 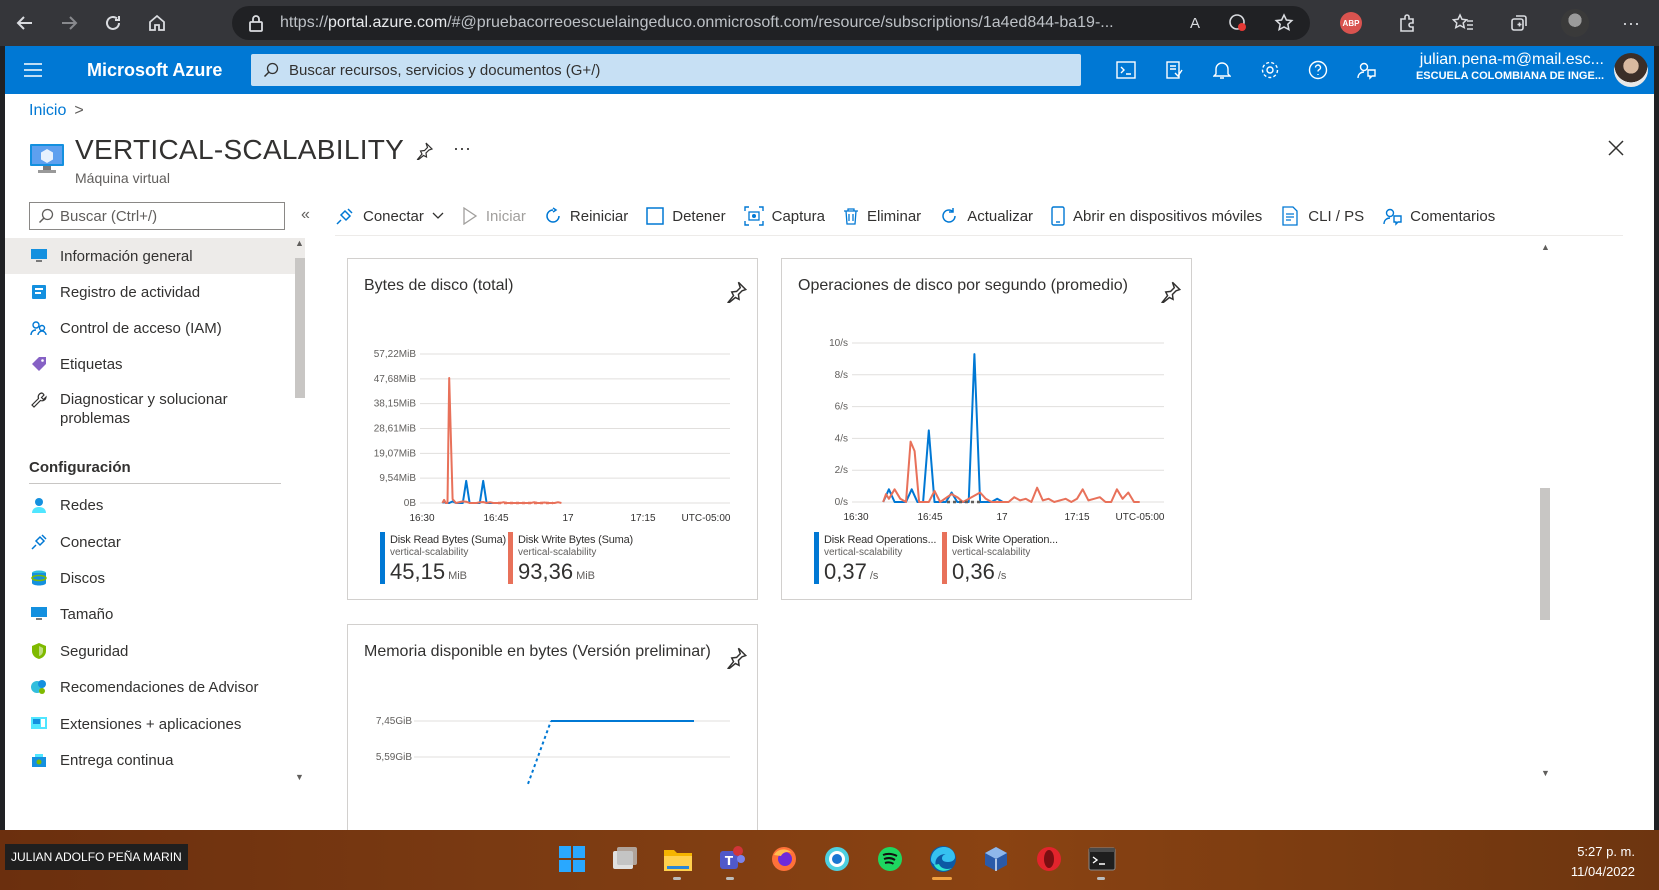 I want to click on capture-button: Captura, so click(x=784, y=216).